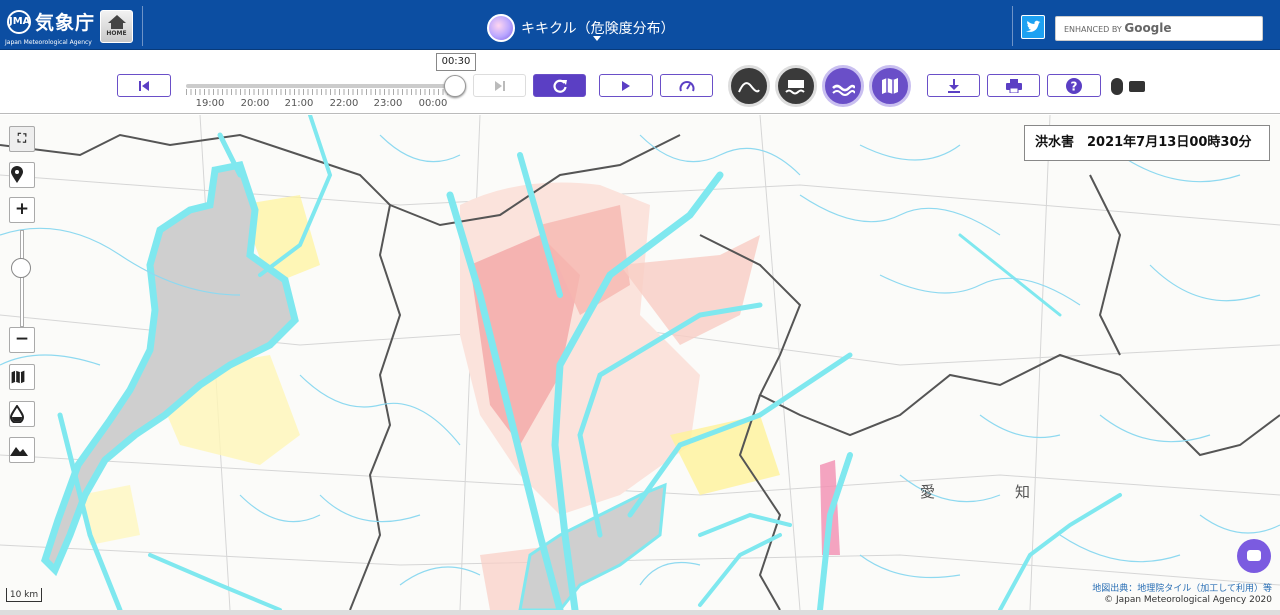 This screenshot has width=1280, height=615. I want to click on play-icon, so click(626, 85).